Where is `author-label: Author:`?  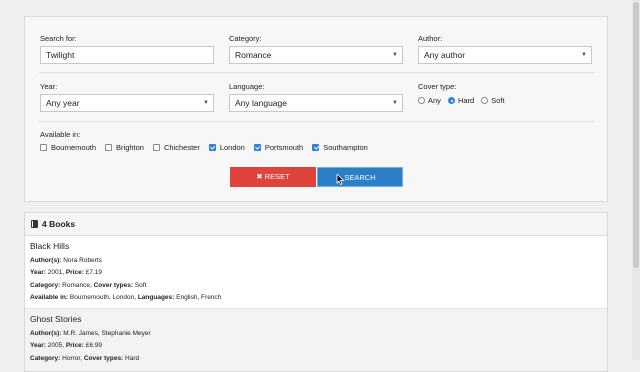 author-label: Author: is located at coordinates (430, 38).